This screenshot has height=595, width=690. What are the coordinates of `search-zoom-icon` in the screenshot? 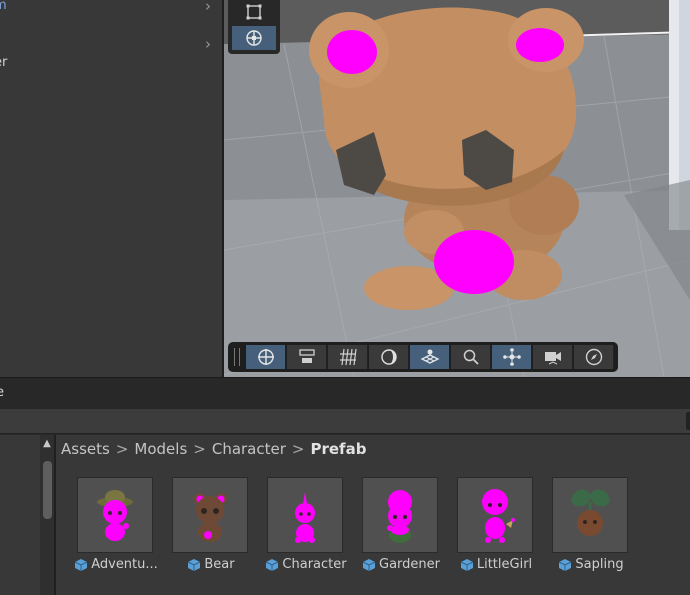 It's located at (471, 357).